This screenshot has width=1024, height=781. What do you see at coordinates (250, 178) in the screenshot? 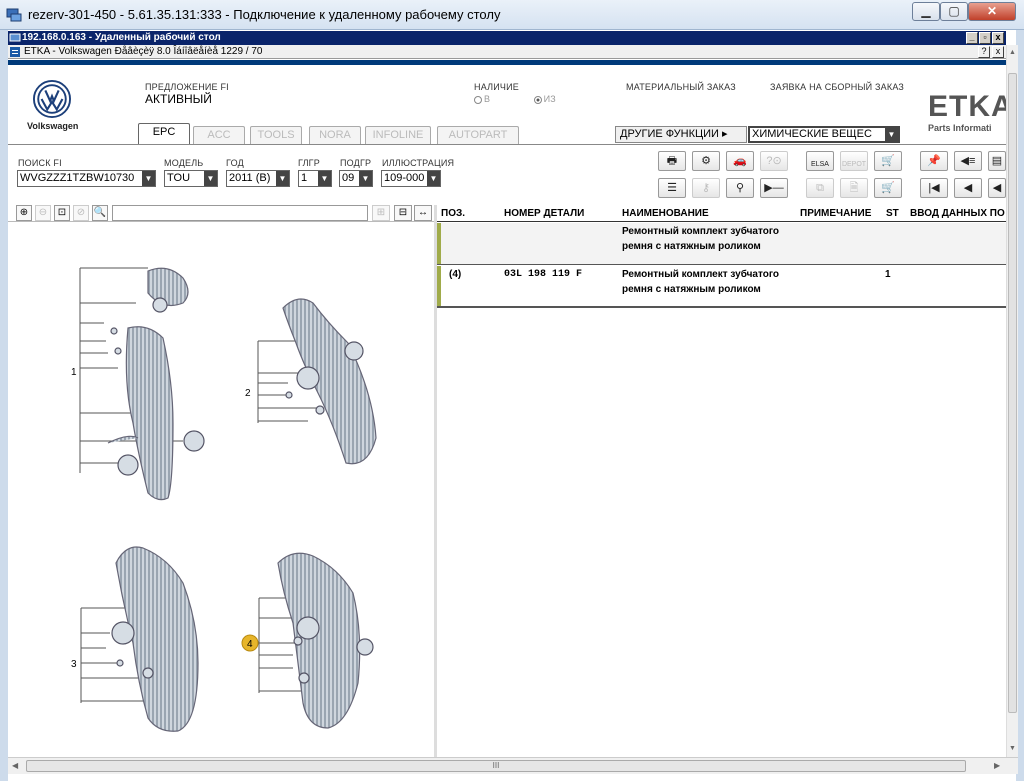
I see `year-value: 2011 (B)` at bounding box center [250, 178].